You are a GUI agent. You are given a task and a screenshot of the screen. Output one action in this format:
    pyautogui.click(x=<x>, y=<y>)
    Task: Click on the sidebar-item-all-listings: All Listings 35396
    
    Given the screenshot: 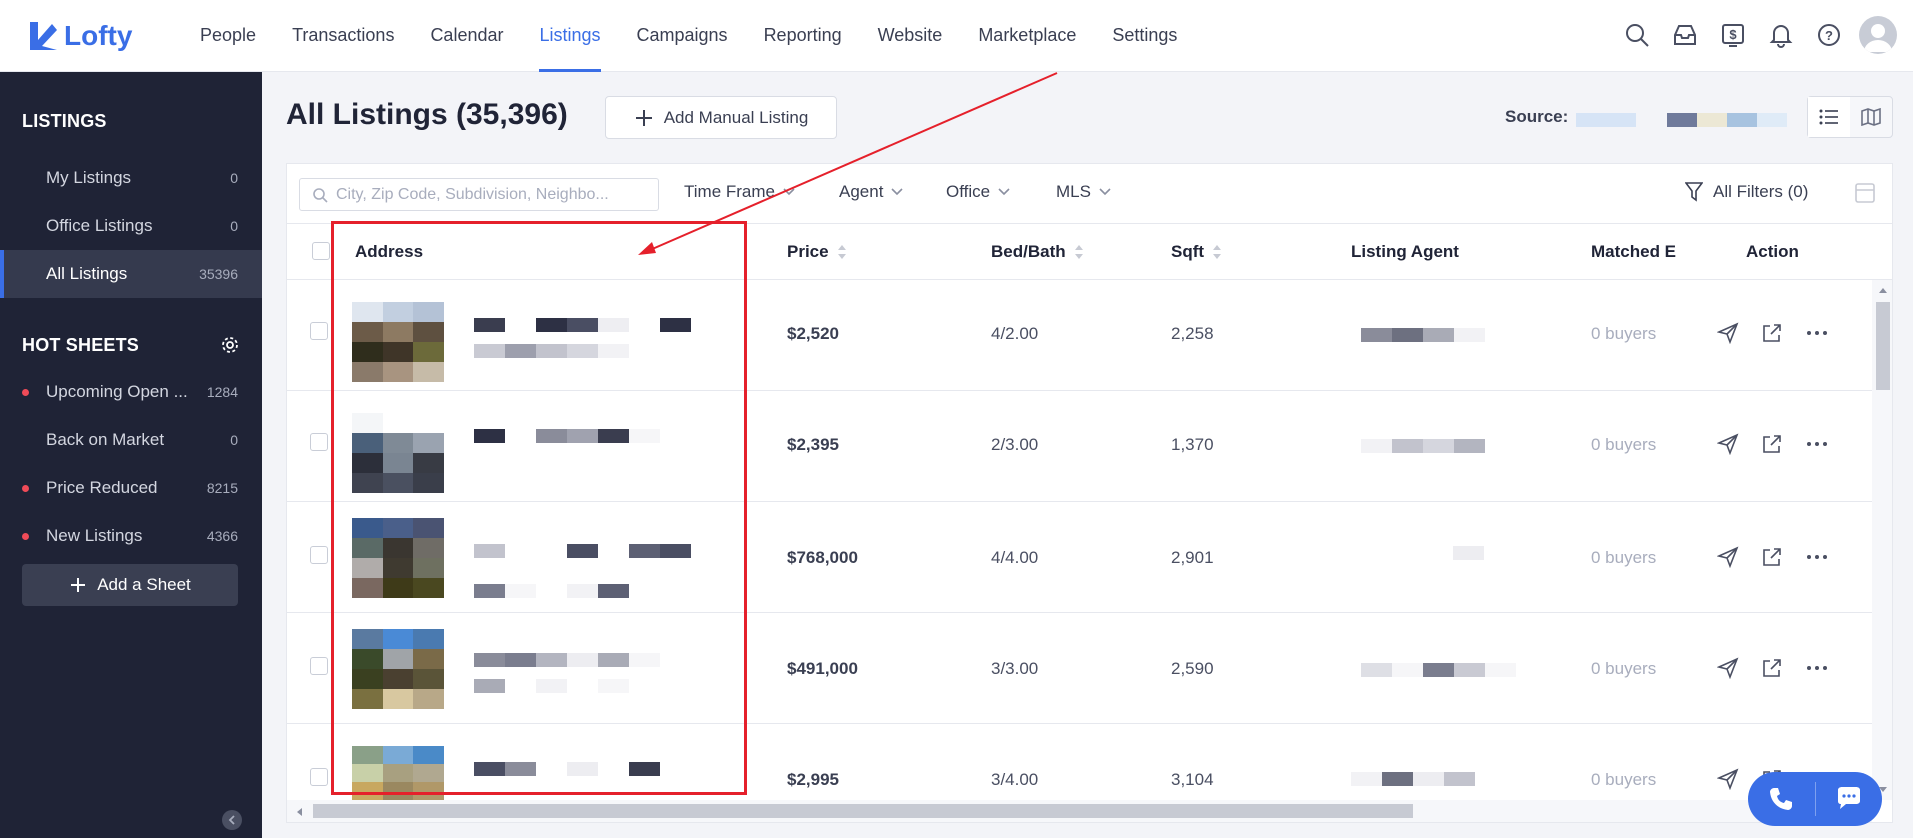 What is the action you would take?
    pyautogui.click(x=131, y=274)
    